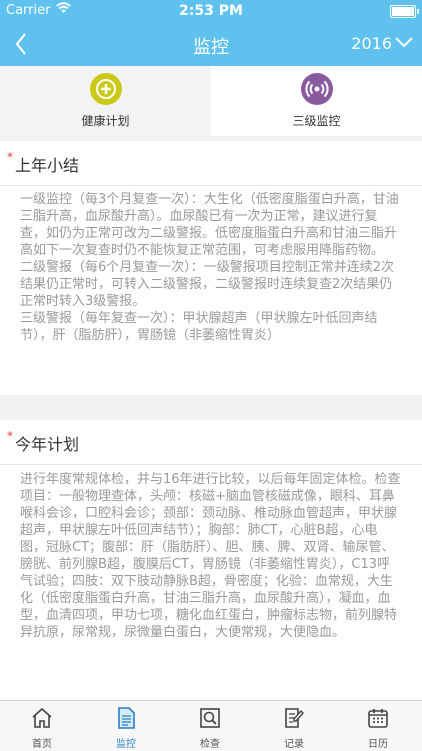 The height and width of the screenshot is (751, 422). Describe the element at coordinates (105, 89) in the screenshot. I see `plus-circle-icon` at that location.